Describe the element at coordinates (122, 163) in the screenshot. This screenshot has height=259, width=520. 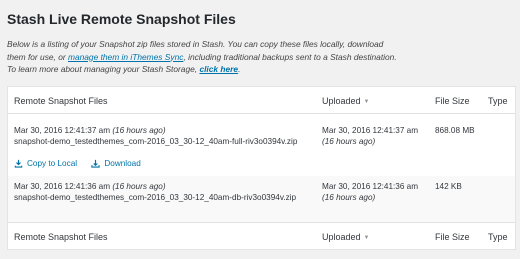
I see `download-label: Download` at that location.